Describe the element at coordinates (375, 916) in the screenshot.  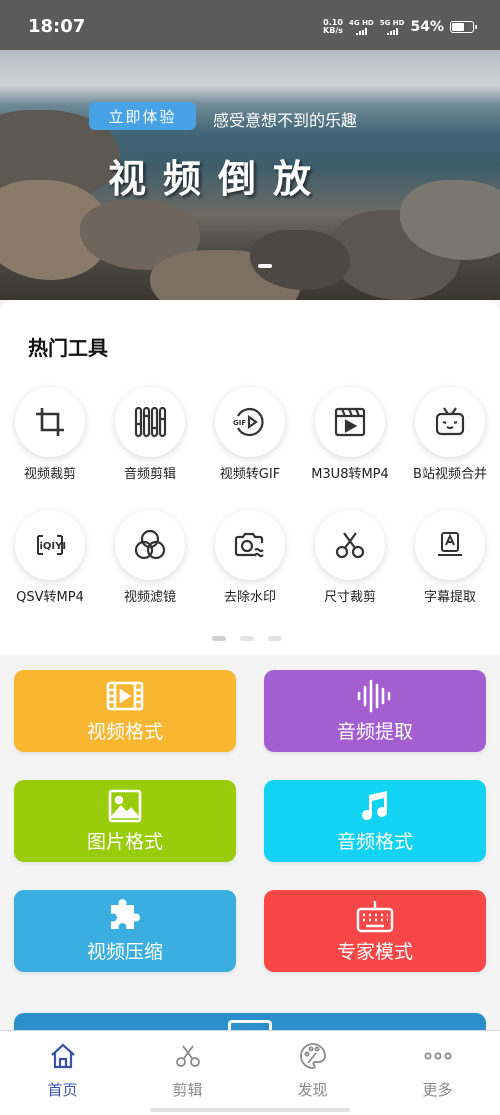
I see `keyboard-icon` at that location.